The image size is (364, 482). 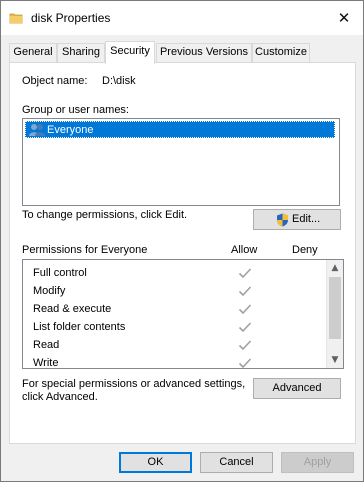 I want to click on permission-row: Modify, so click(x=178, y=293).